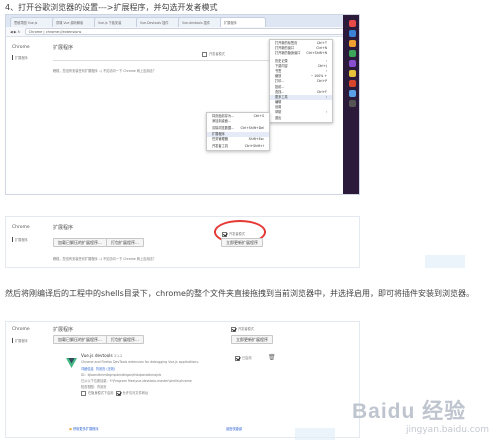 The height and width of the screenshot is (442, 500). What do you see at coordinates (118, 393) in the screenshot?
I see `file-url-checkbox` at bounding box center [118, 393].